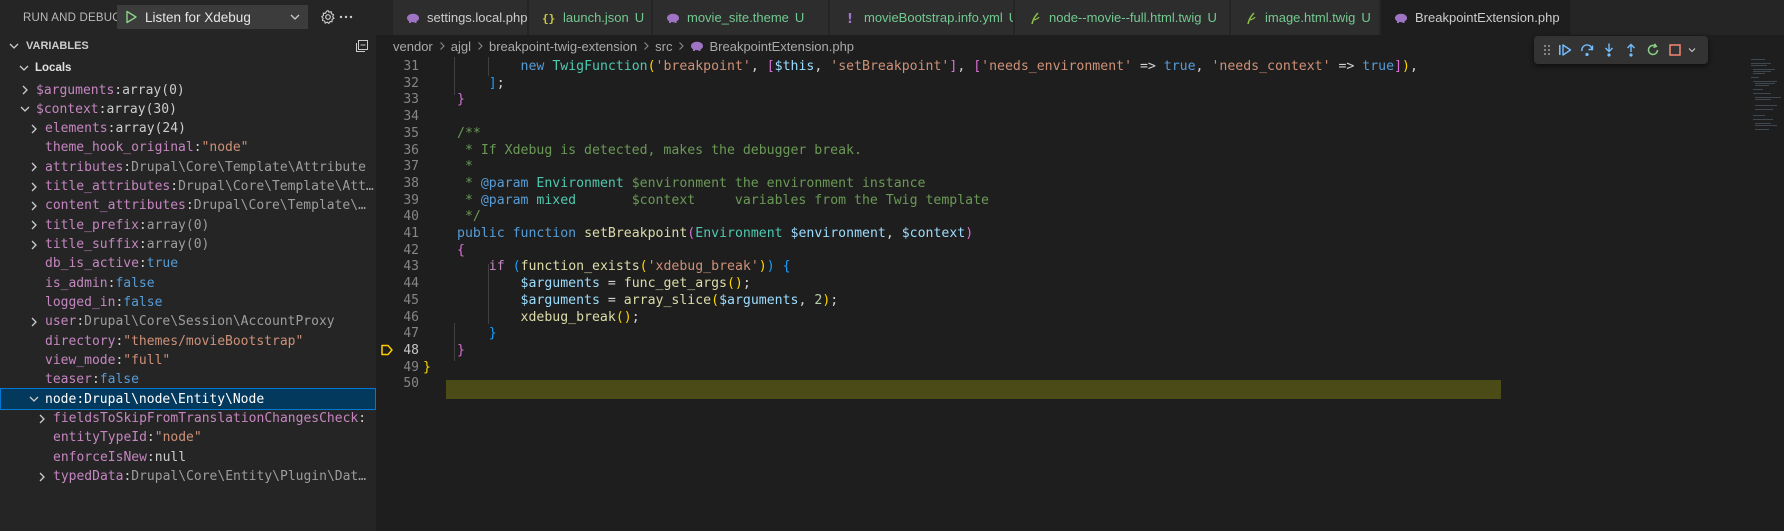 This screenshot has width=1784, height=531. What do you see at coordinates (461, 46) in the screenshot?
I see `breadcrumb-item: ajgl` at bounding box center [461, 46].